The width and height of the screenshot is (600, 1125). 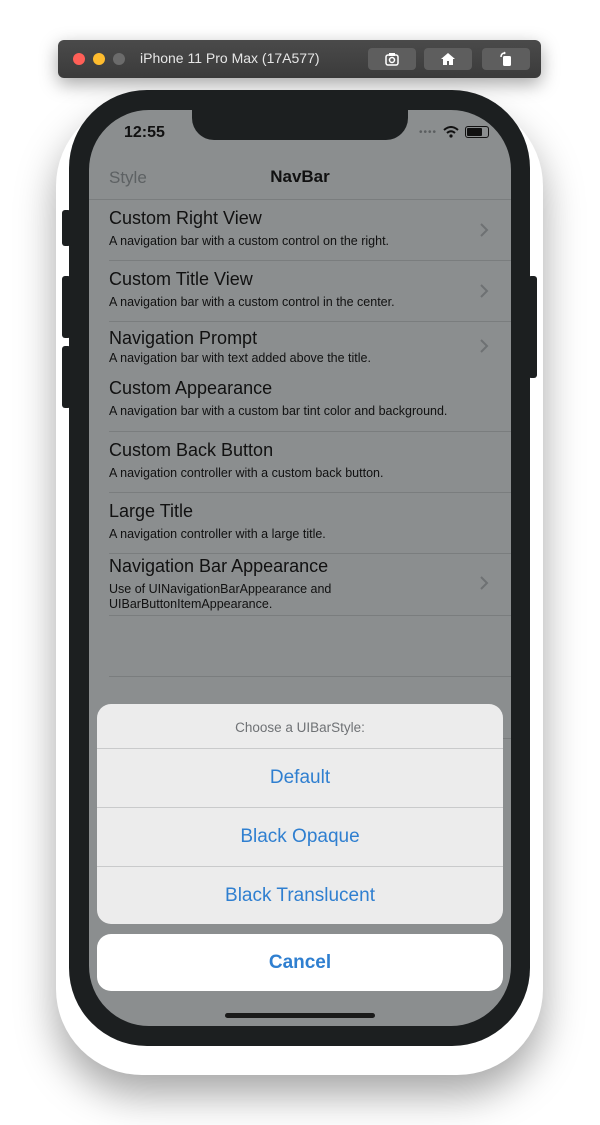 I want to click on signal-dots-icon: ••••, so click(x=427, y=132).